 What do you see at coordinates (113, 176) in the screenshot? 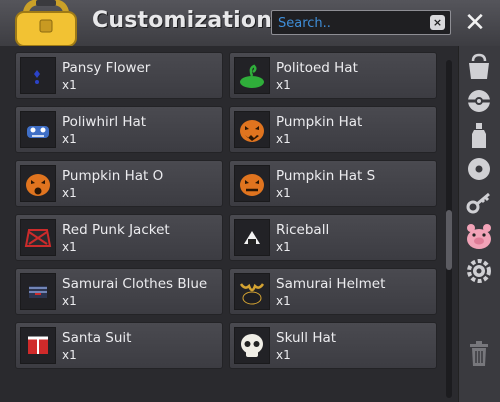
I see `item-name: Pumpkin Hat O` at bounding box center [113, 176].